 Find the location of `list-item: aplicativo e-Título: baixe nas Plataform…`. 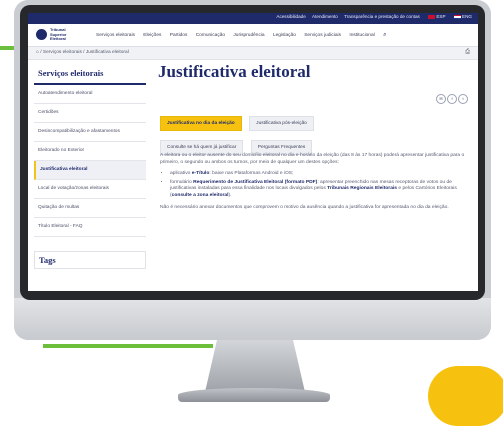

list-item: aplicativo e-Título: baixe nas Plataform… is located at coordinates (318, 174).